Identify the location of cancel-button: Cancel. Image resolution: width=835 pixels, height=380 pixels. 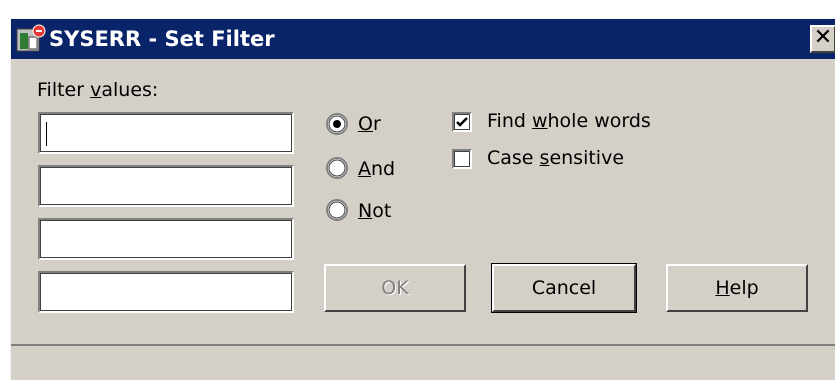
(564, 288).